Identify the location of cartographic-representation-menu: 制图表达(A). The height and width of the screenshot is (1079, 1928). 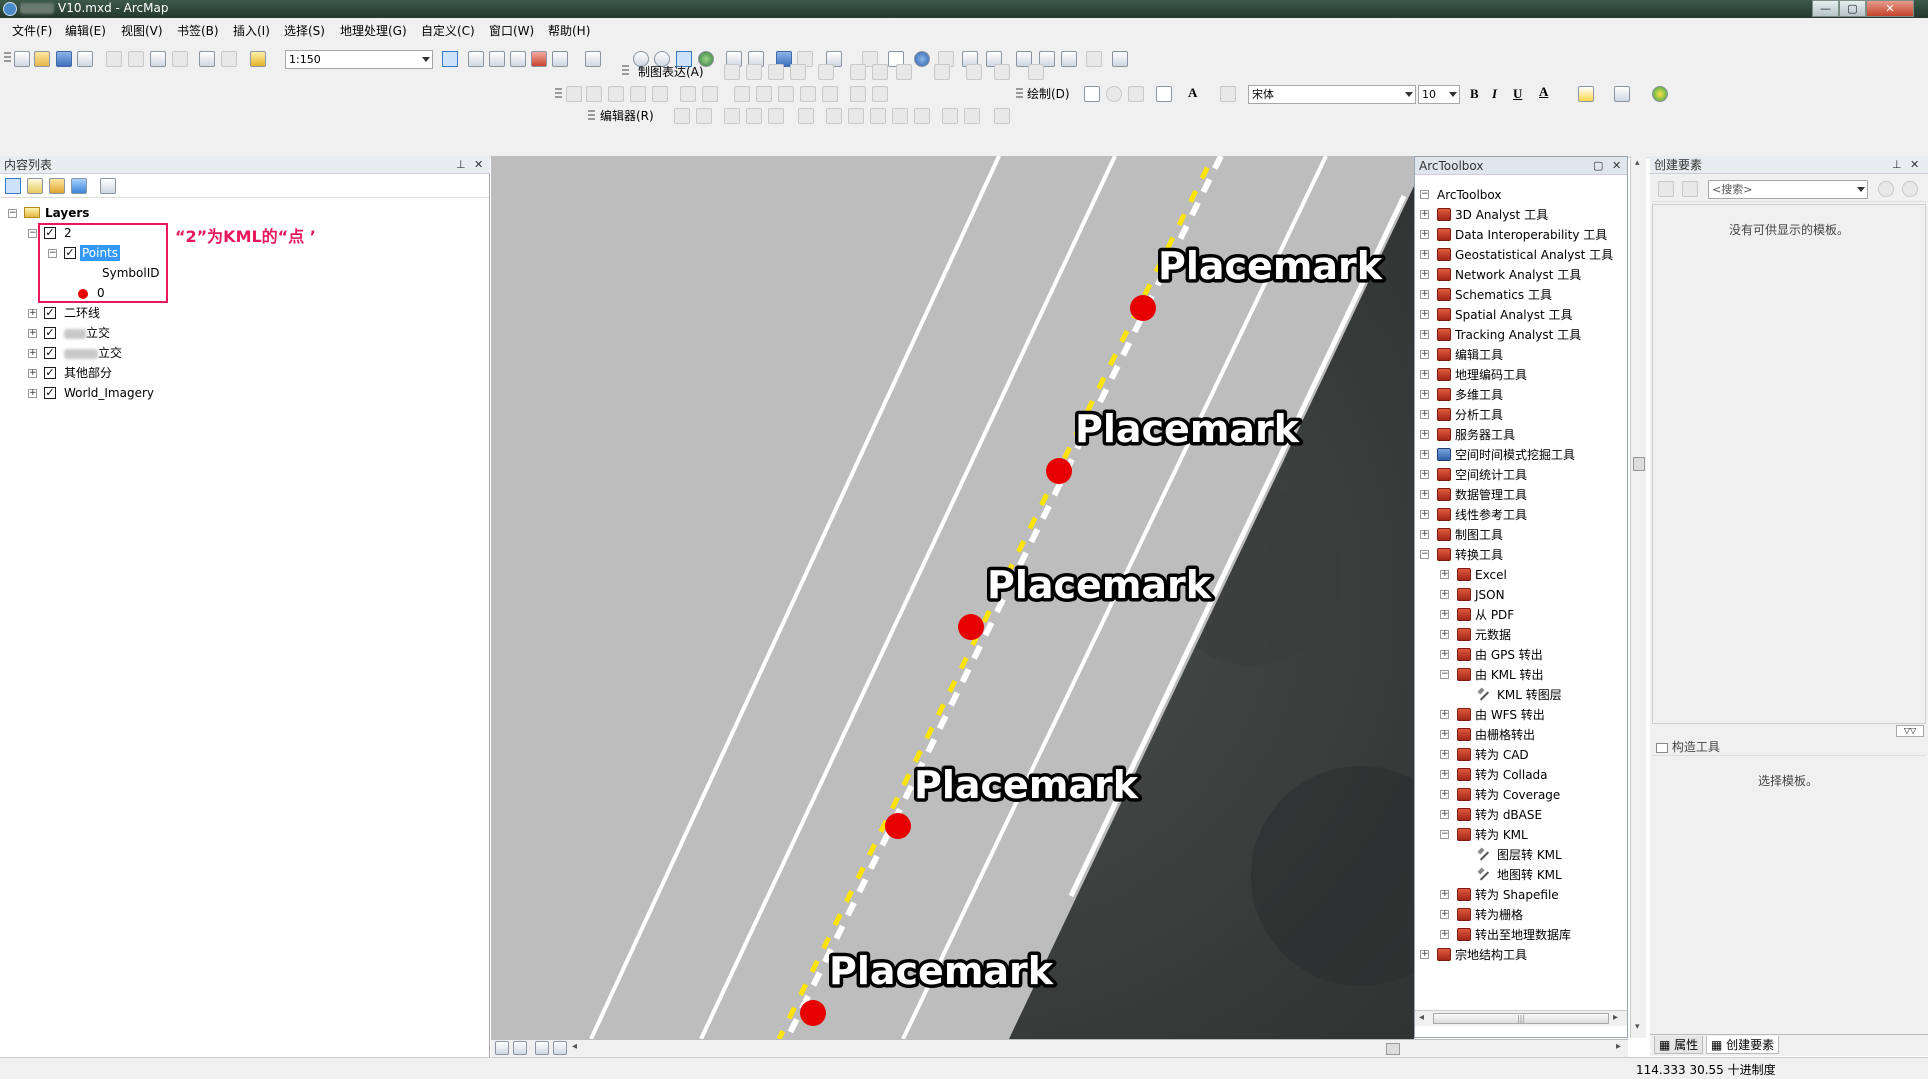
(671, 72).